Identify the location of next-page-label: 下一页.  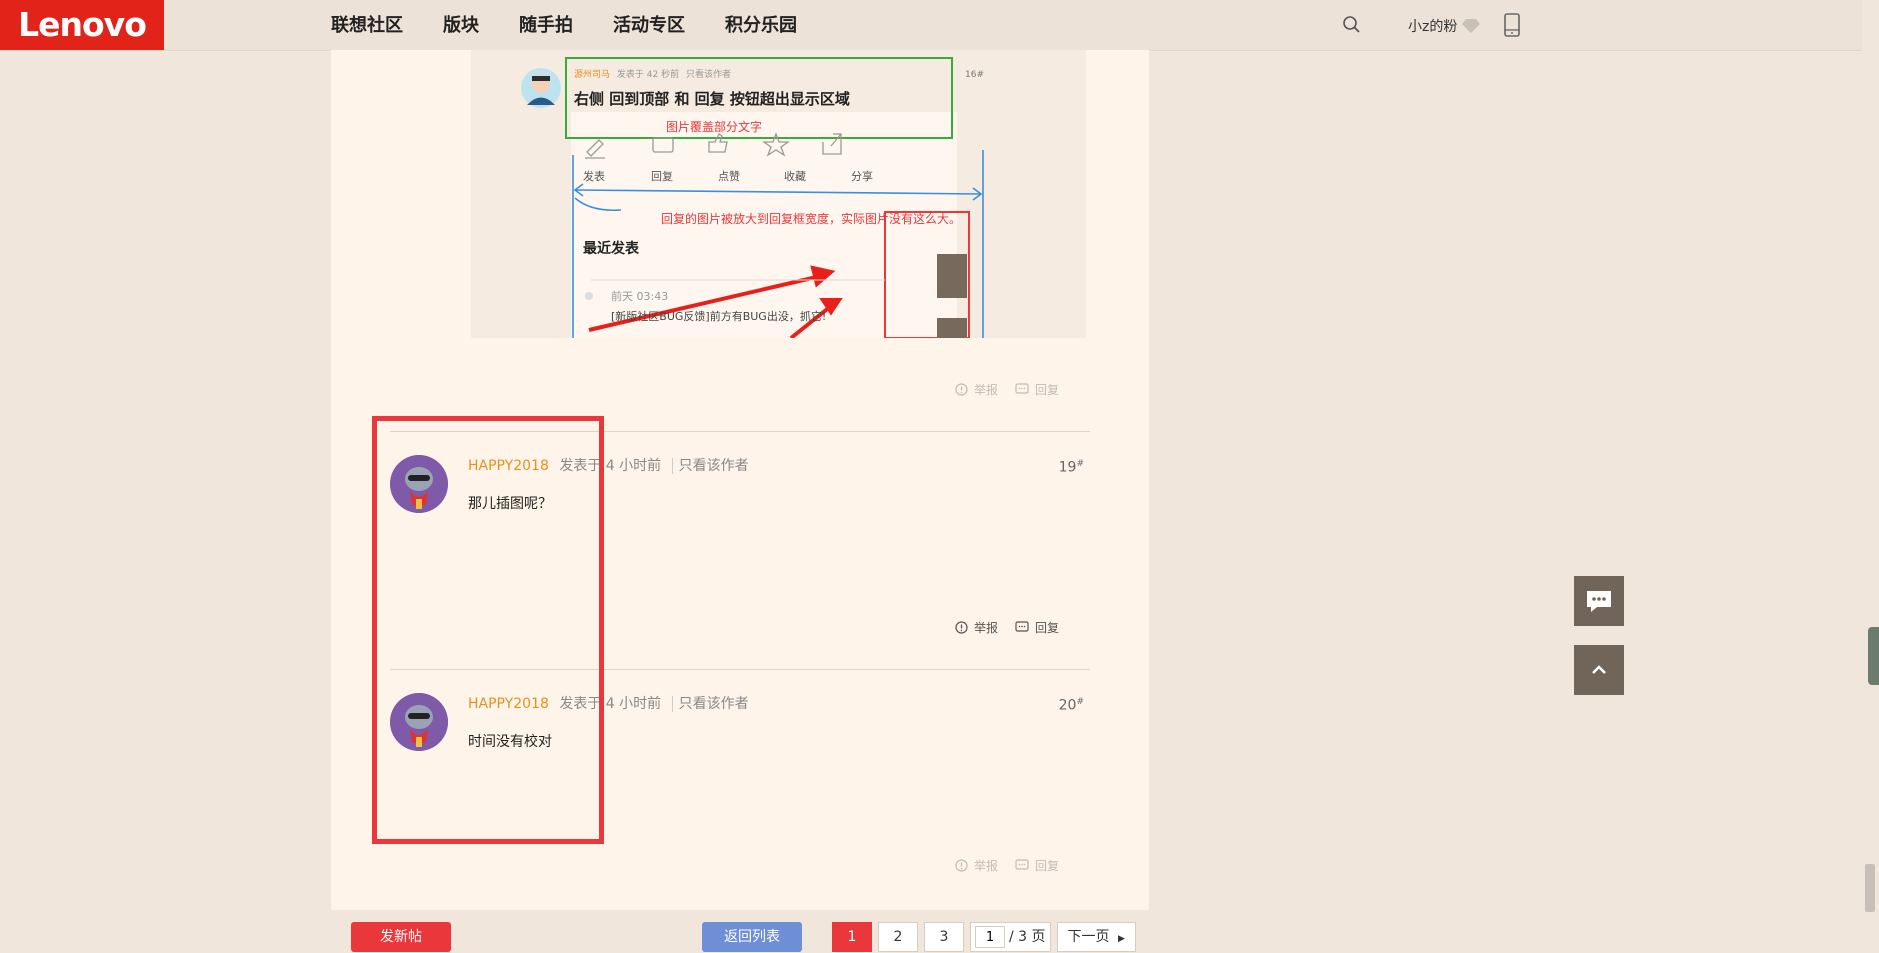
(1088, 937).